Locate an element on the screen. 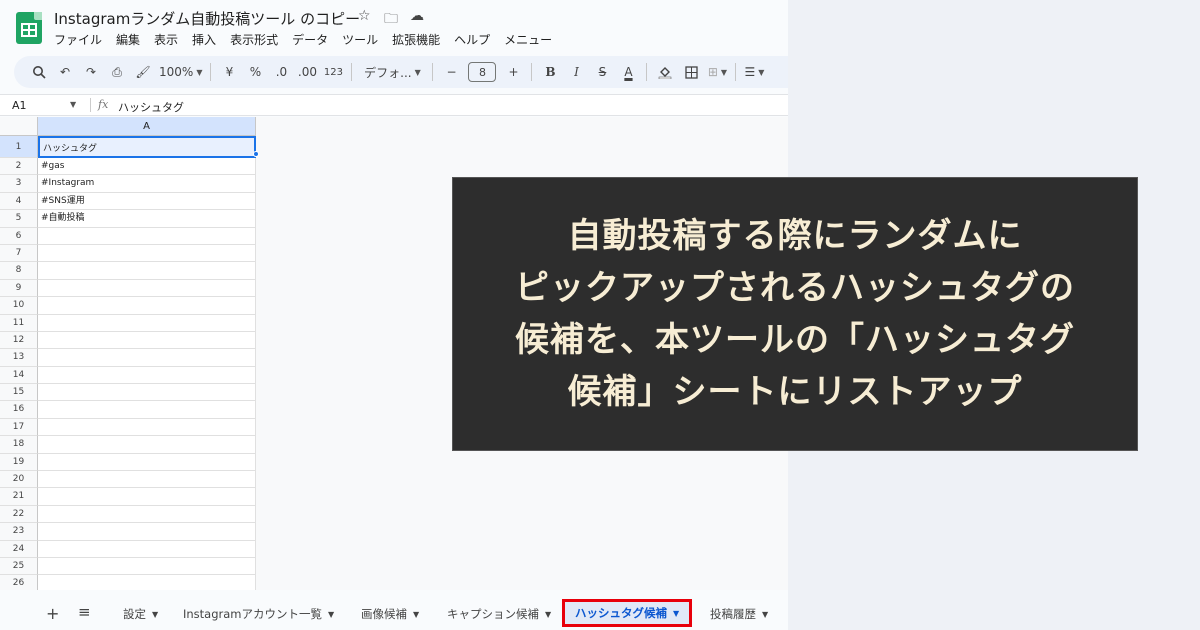 This screenshot has height=630, width=1200. row-header: 16 is located at coordinates (19, 410).